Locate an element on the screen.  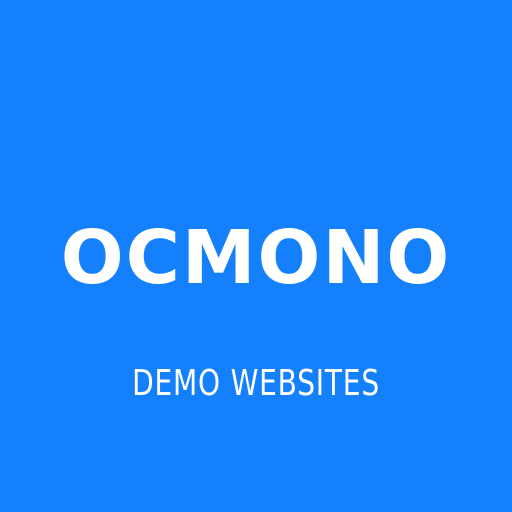
brand-tagline: DEMO WEBSITES is located at coordinates (256, 383).